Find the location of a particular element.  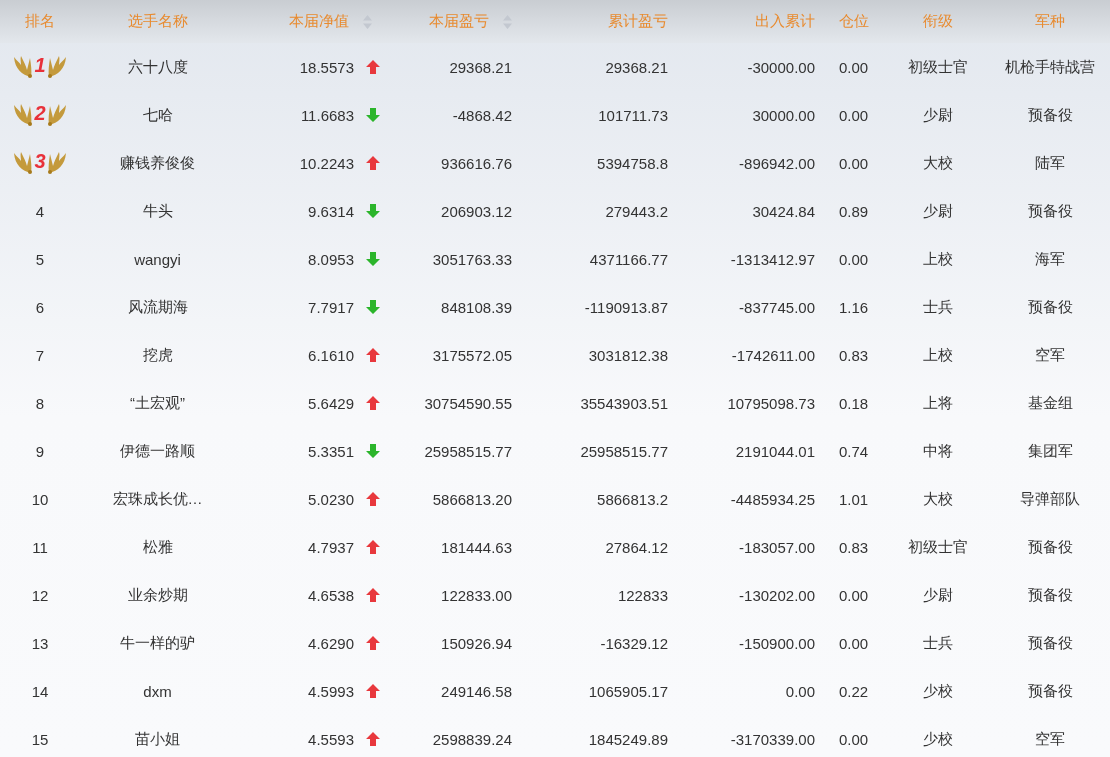

net-value-cell: 9.6314 is located at coordinates (331, 211).